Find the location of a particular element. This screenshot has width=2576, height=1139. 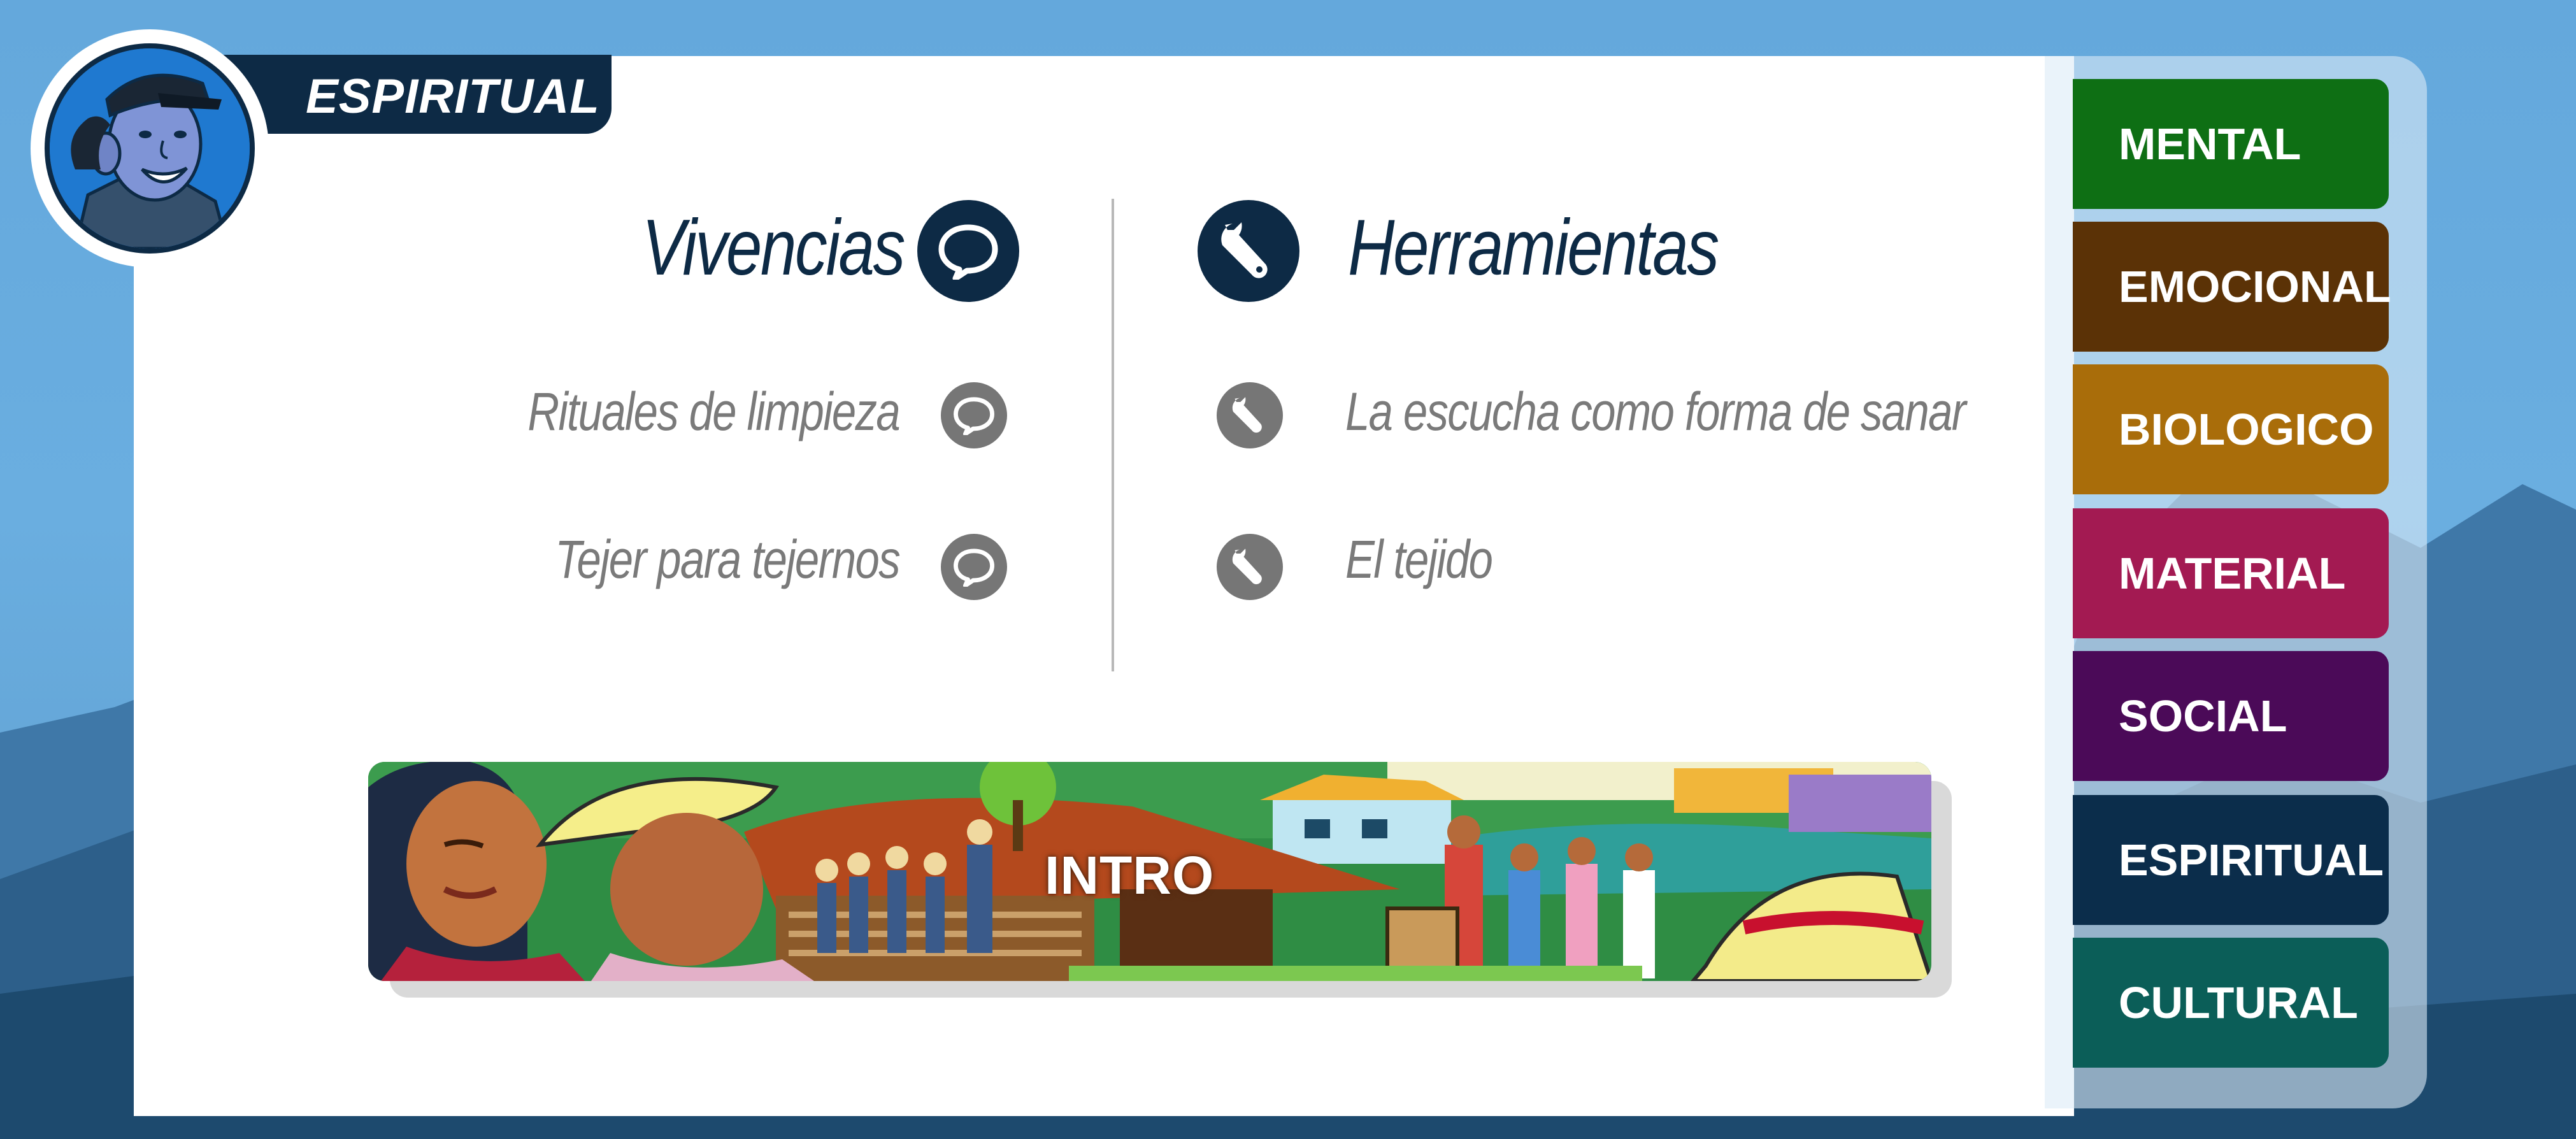

herramientas-item-escucha: La escucha como forma de sanar is located at coordinates (1656, 412).